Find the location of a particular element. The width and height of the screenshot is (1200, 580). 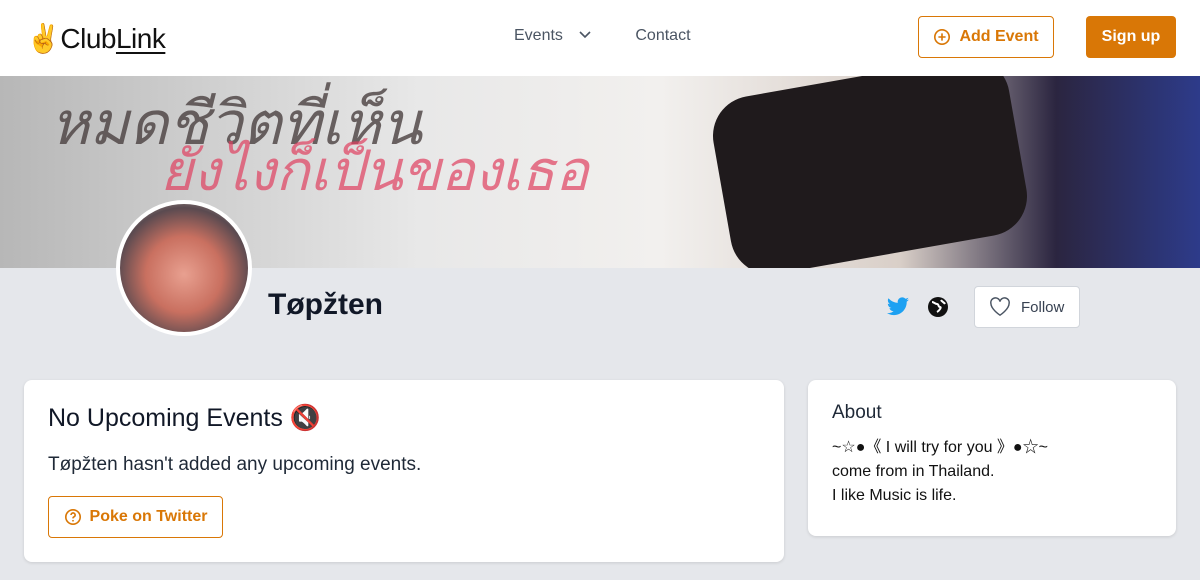

muted-speaker-icon: 🔇 is located at coordinates (305, 418).